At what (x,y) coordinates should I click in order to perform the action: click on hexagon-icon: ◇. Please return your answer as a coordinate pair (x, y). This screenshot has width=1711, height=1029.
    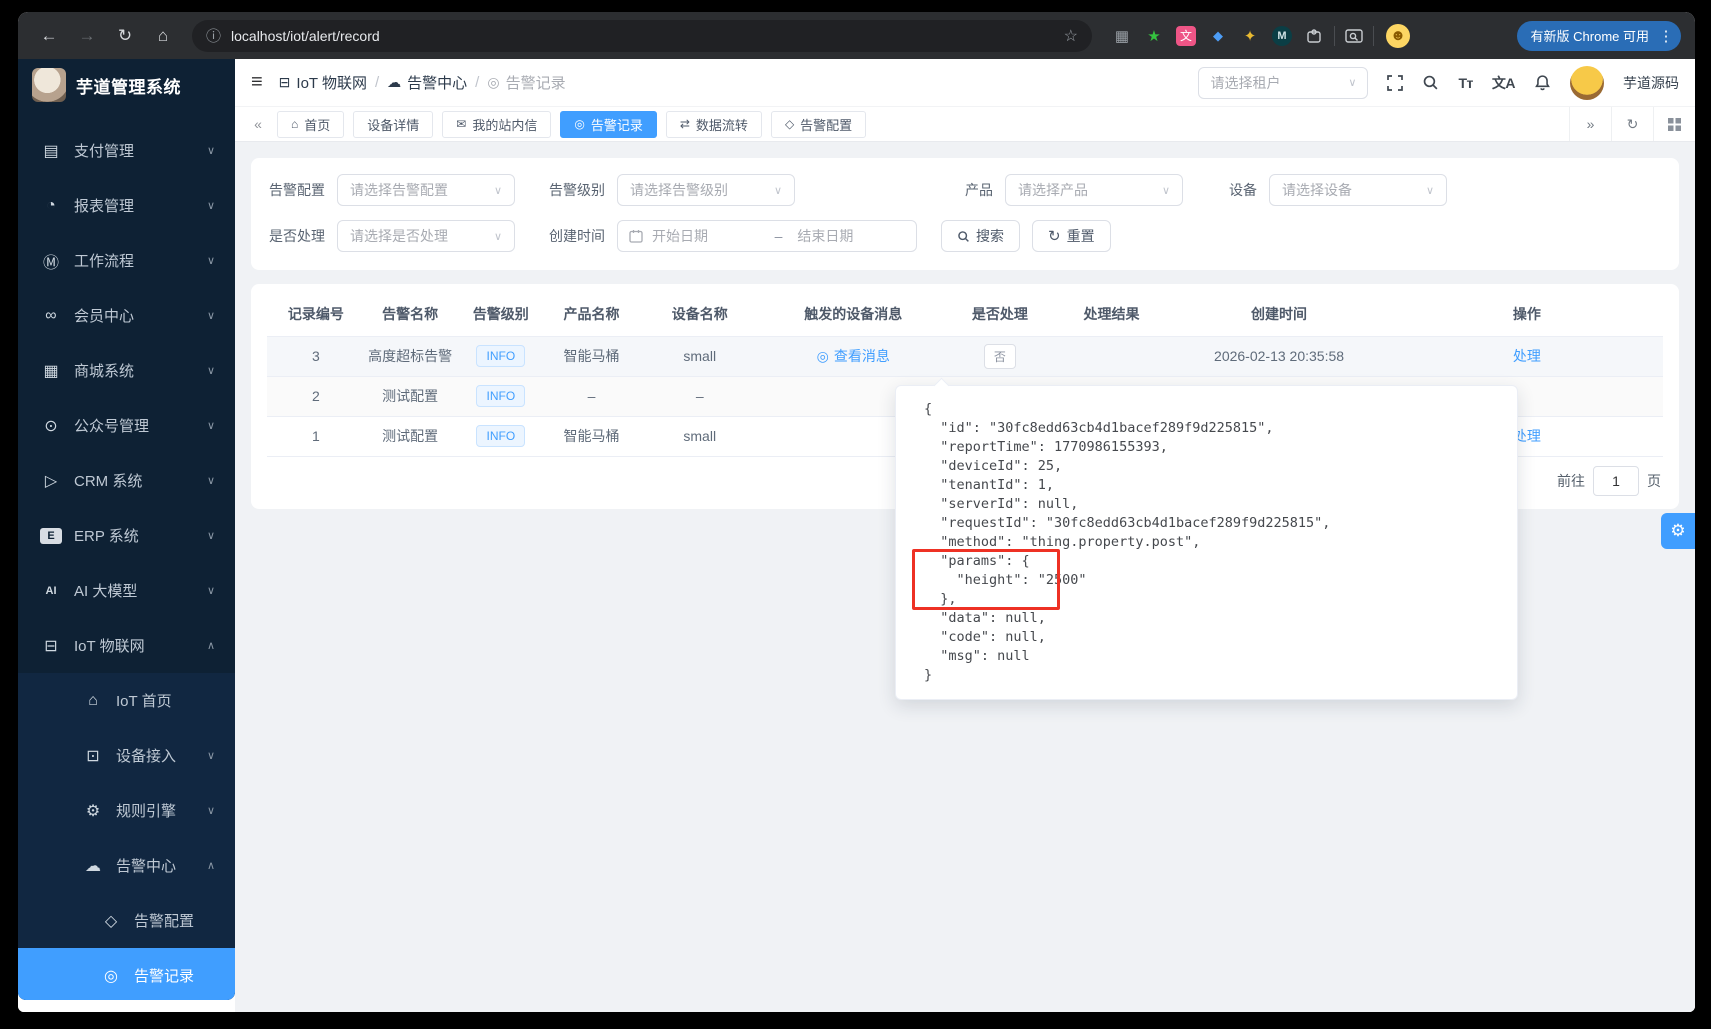
    Looking at the image, I should click on (789, 124).